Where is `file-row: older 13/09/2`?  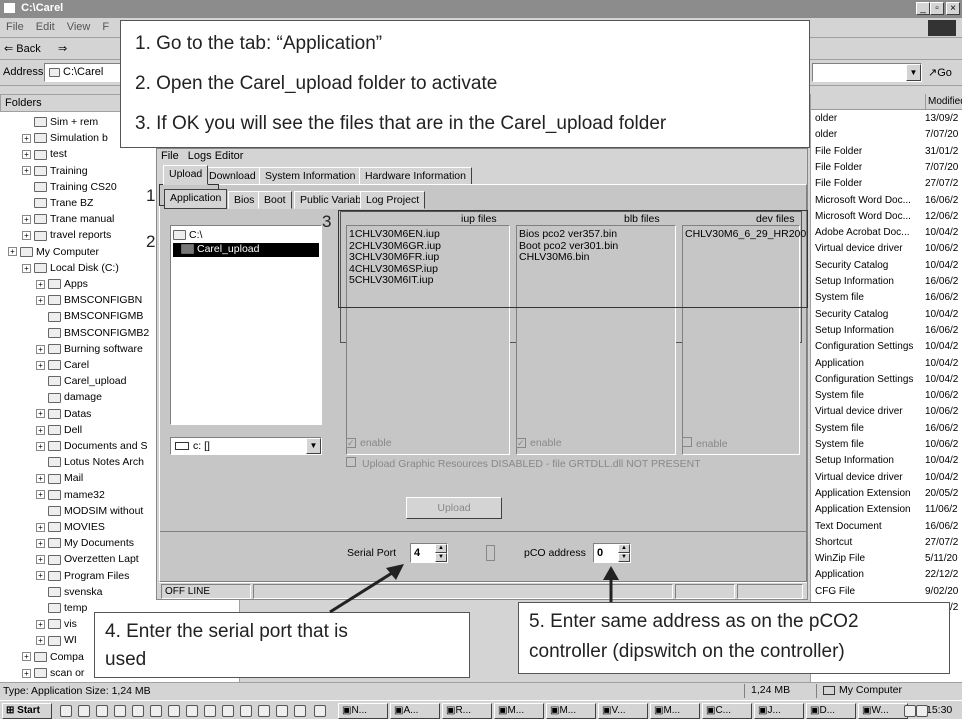 file-row: older 13/09/2 is located at coordinates (886, 119).